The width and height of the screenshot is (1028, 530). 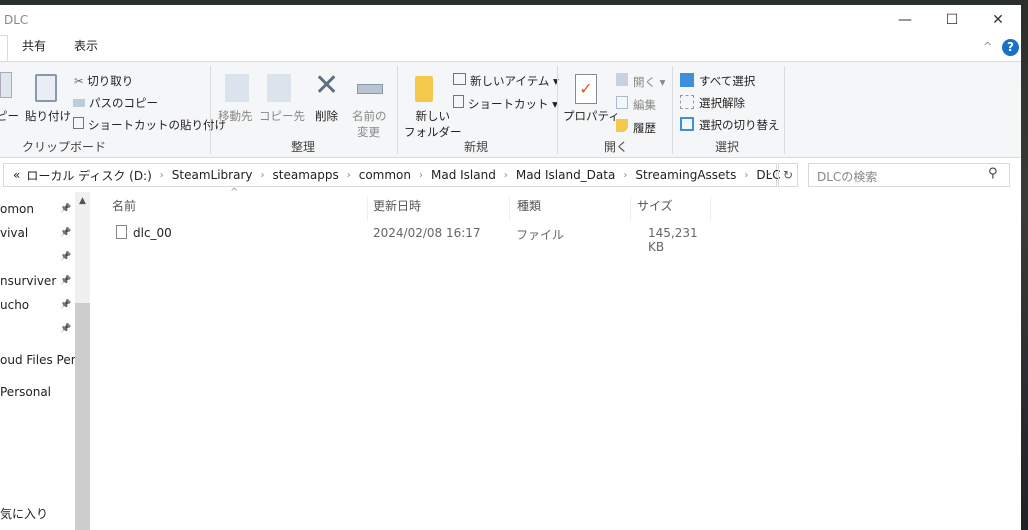 What do you see at coordinates (571, 209) in the screenshot?
I see `column-header-type: 種類` at bounding box center [571, 209].